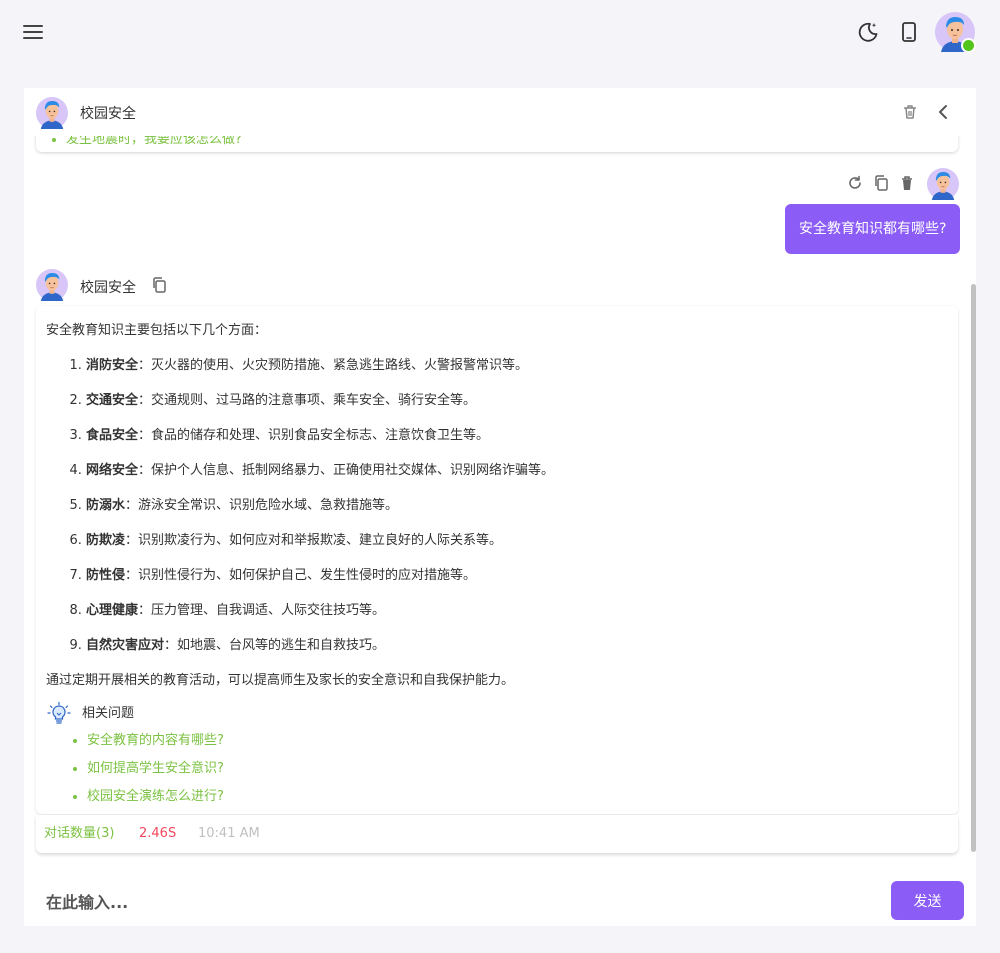  Describe the element at coordinates (855, 185) in the screenshot. I see `refresh-icon` at that location.